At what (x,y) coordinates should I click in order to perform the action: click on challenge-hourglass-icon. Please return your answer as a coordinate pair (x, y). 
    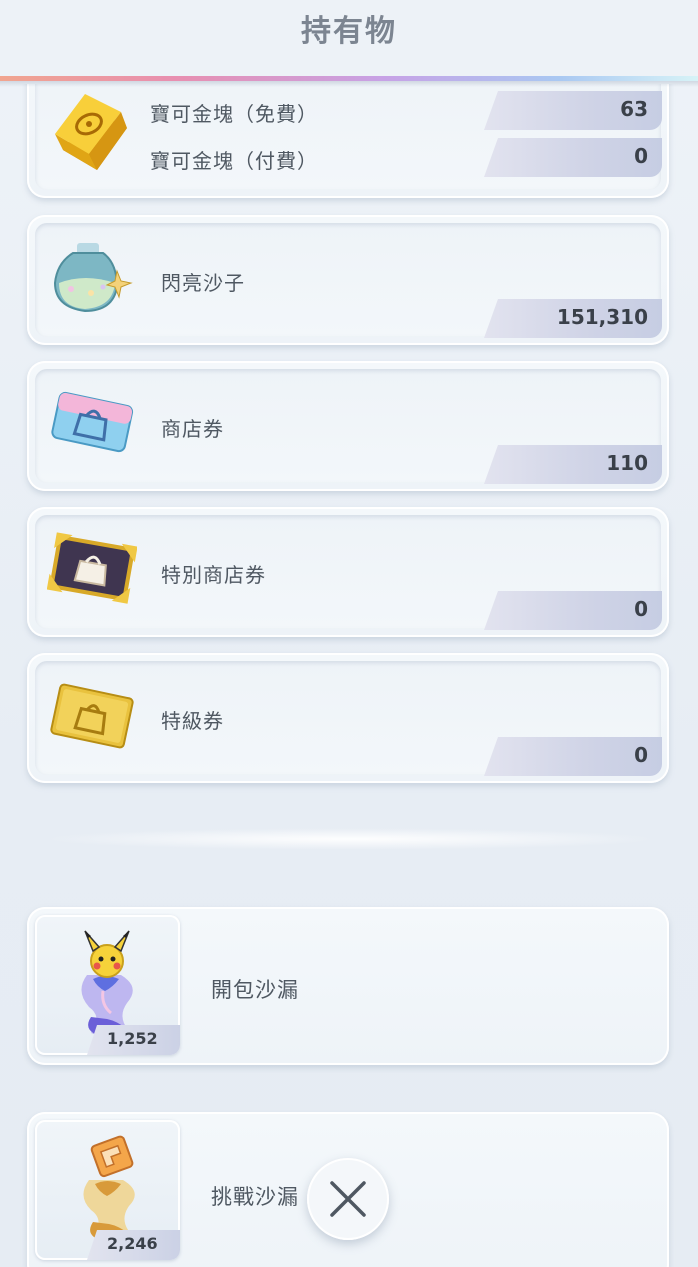
    Looking at the image, I should click on (109, 1188).